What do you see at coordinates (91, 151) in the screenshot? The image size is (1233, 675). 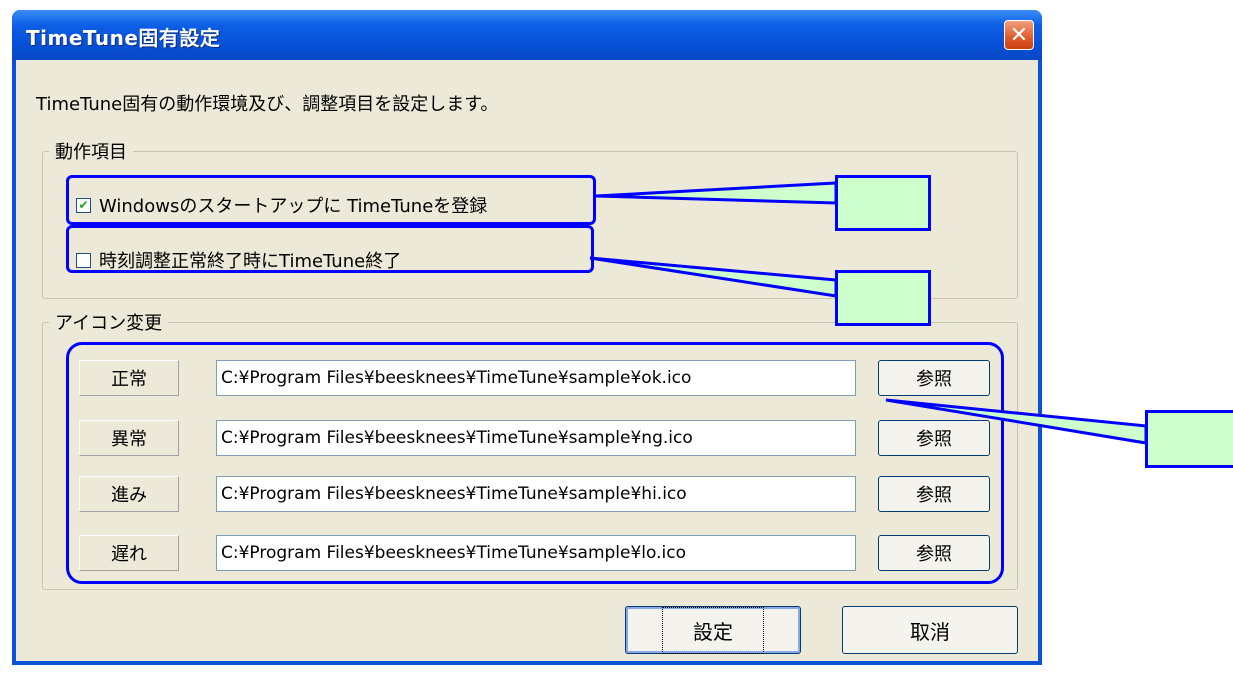 I see `operation-group-label: 動作項目` at bounding box center [91, 151].